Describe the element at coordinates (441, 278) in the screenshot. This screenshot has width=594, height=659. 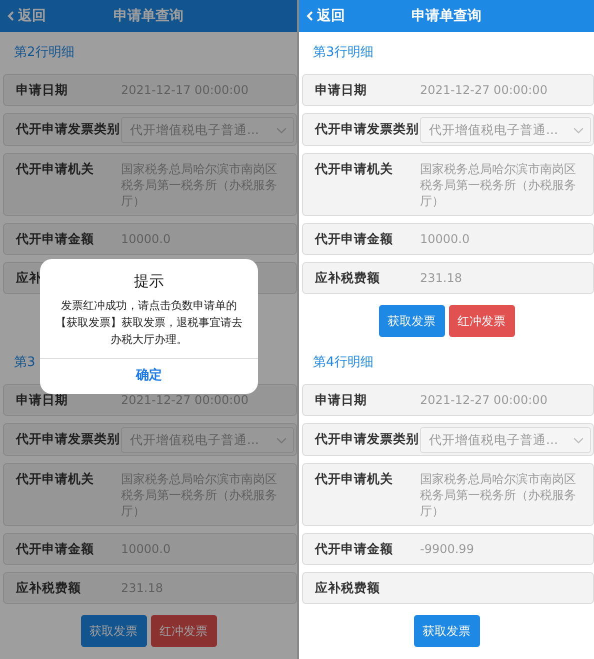
I see `field-value: 231.18` at that location.